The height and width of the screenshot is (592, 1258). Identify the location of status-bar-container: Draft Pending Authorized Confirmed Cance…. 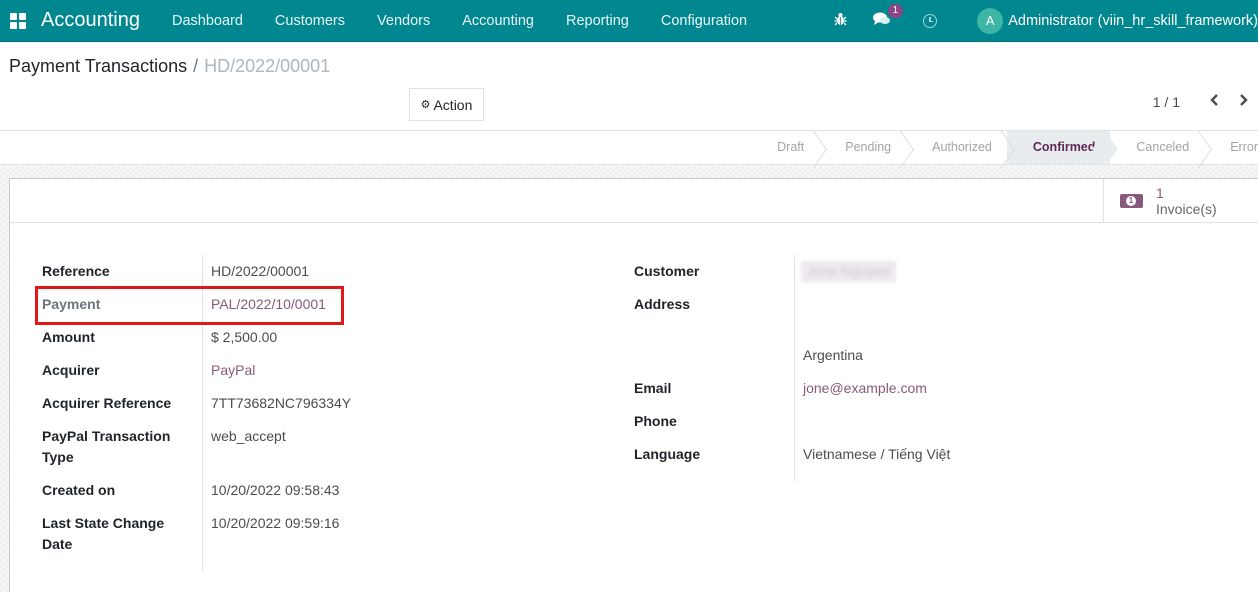
(629, 148).